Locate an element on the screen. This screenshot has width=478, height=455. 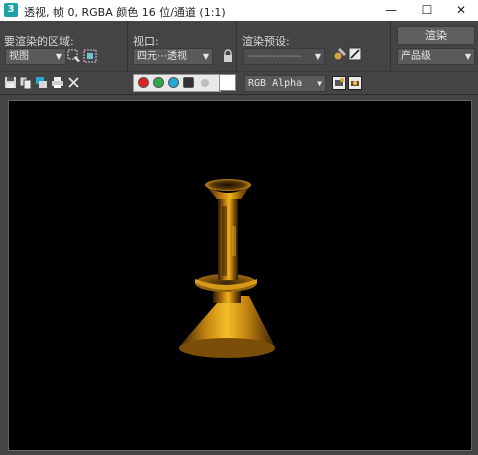
render-preset-dropdown: --------------- ▼ is located at coordinates (284, 56).